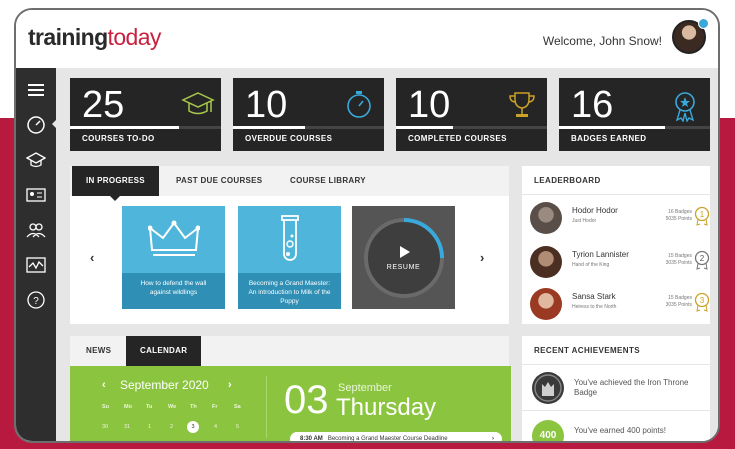 The image size is (735, 449). Describe the element at coordinates (164, 353) in the screenshot. I see `tab-calendar: CALENDAR` at that location.